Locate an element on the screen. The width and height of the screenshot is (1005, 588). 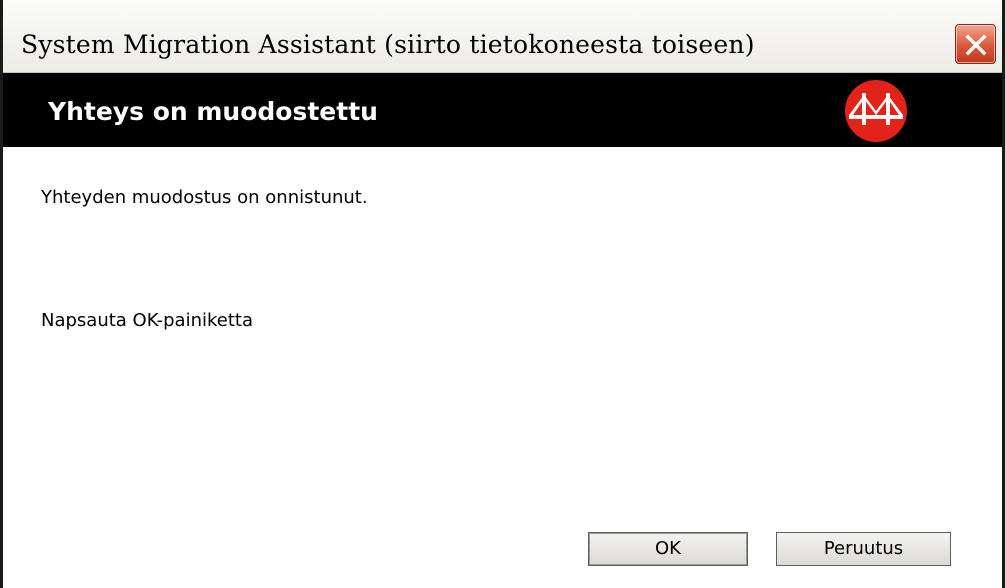
cancel-button: Peruutus is located at coordinates (863, 549).